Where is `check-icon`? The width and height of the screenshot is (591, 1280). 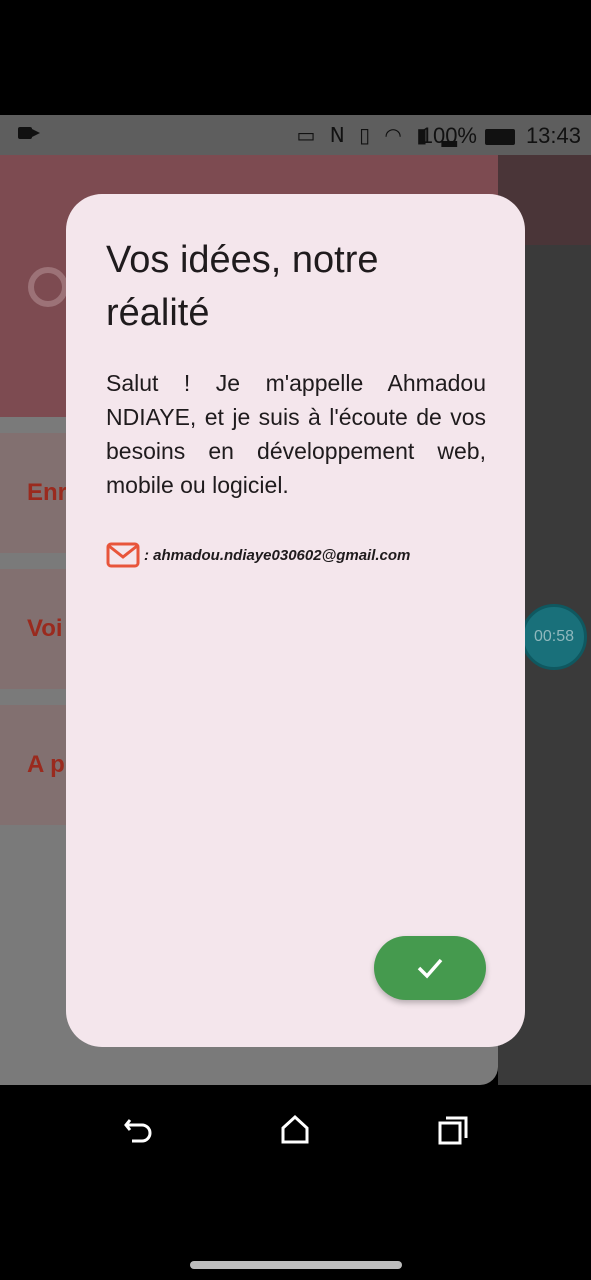 check-icon is located at coordinates (430, 968).